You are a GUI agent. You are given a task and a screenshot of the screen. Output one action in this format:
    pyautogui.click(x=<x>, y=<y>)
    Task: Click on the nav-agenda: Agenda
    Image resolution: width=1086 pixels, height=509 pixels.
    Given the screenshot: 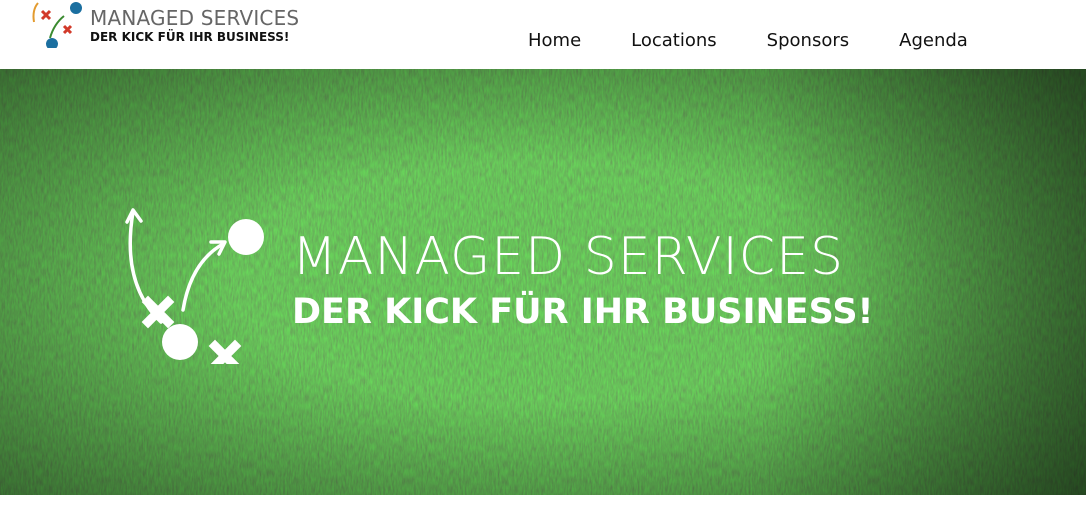 What is the action you would take?
    pyautogui.click(x=933, y=40)
    